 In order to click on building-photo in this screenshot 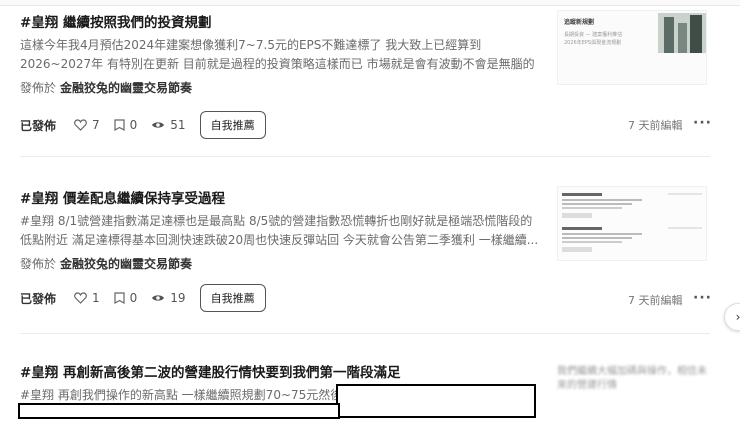, I will do `click(682, 33)`.